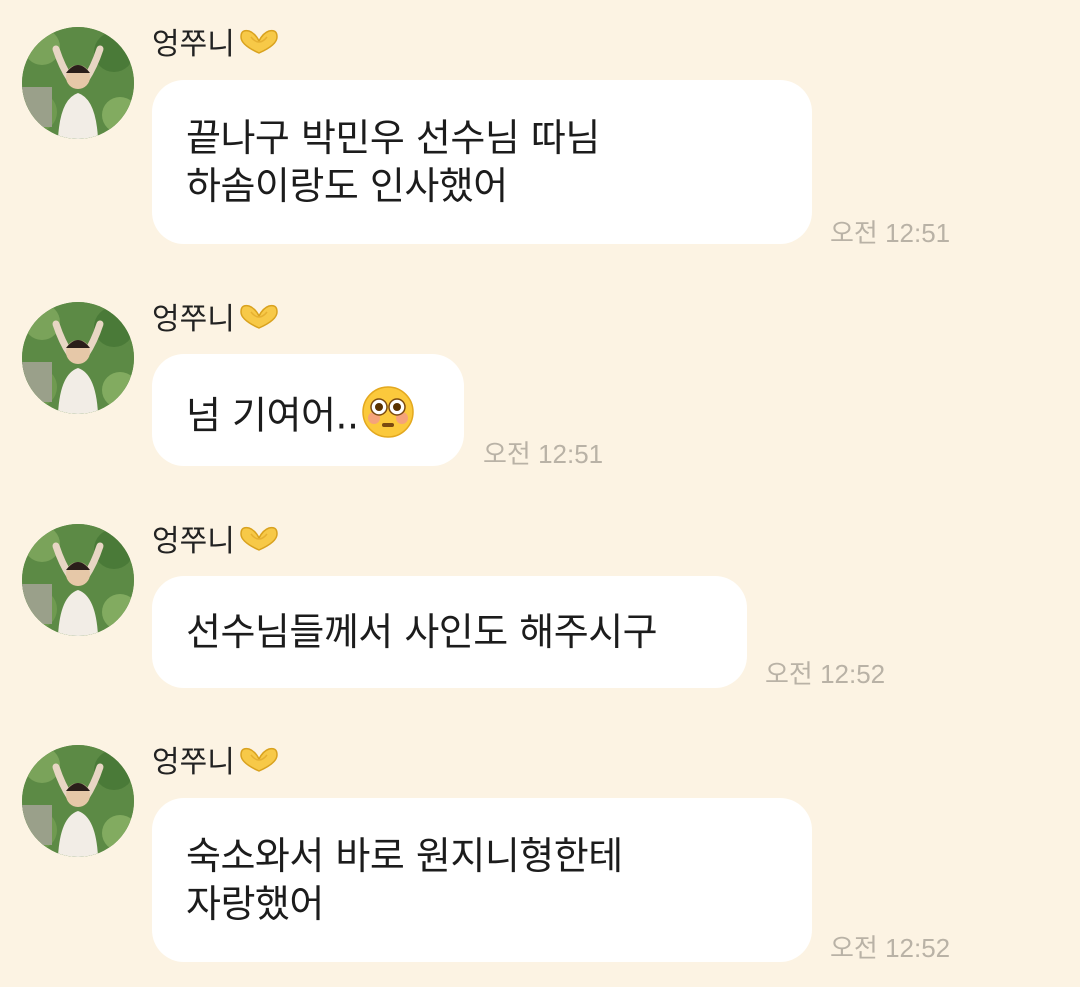 This screenshot has width=1080, height=987. Describe the element at coordinates (449, 632) in the screenshot. I see `message-bubble: 선수님들께서 사인도 해주시구` at that location.